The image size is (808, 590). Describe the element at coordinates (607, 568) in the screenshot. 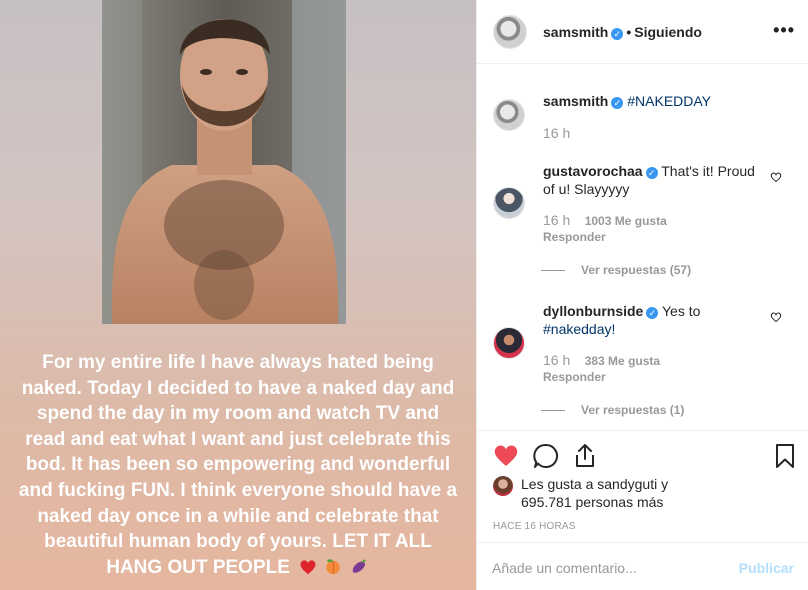

I see `comment-input` at that location.